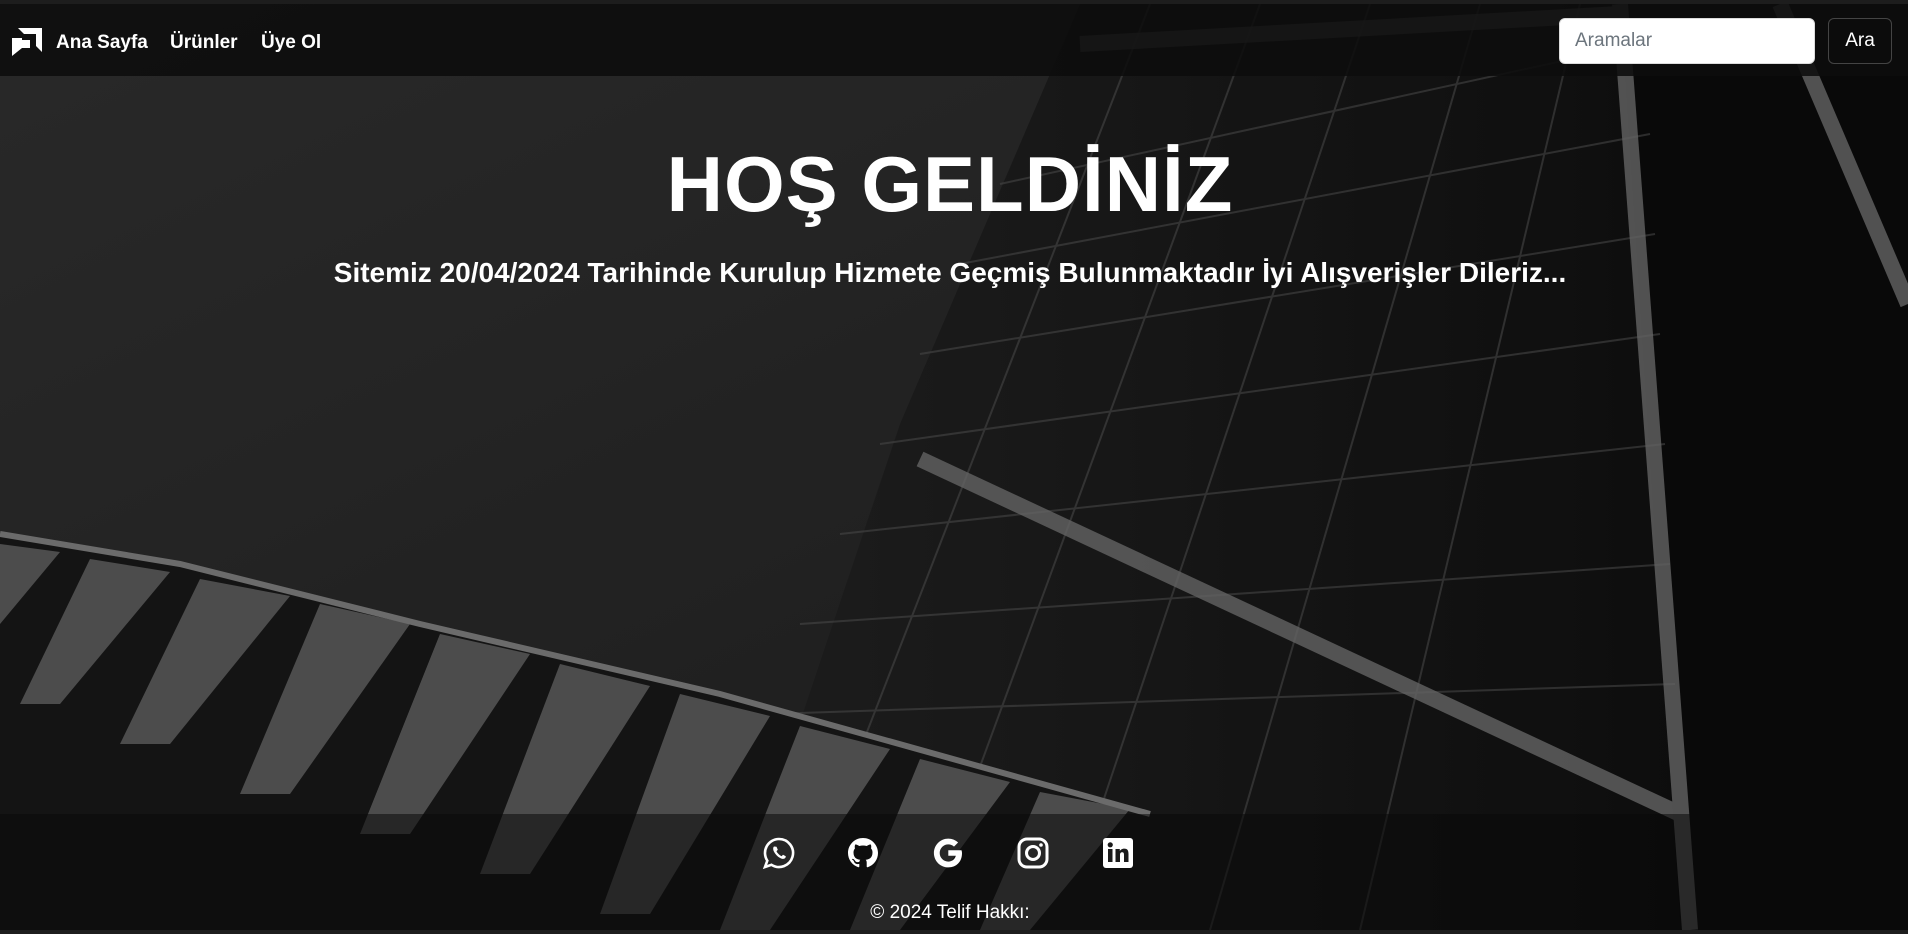  I want to click on instagram-icon, so click(1033, 853).